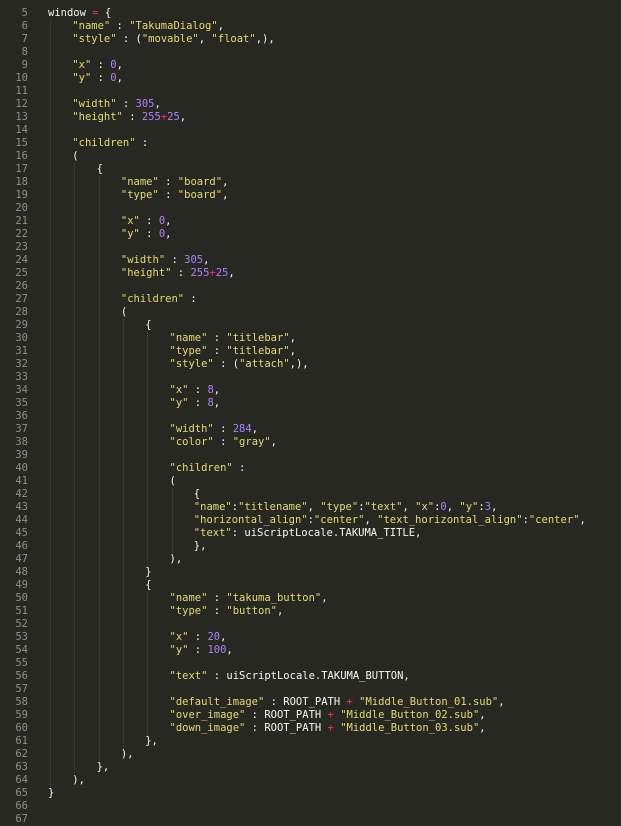  What do you see at coordinates (24, 26) in the screenshot?
I see `line-number: 6` at bounding box center [24, 26].